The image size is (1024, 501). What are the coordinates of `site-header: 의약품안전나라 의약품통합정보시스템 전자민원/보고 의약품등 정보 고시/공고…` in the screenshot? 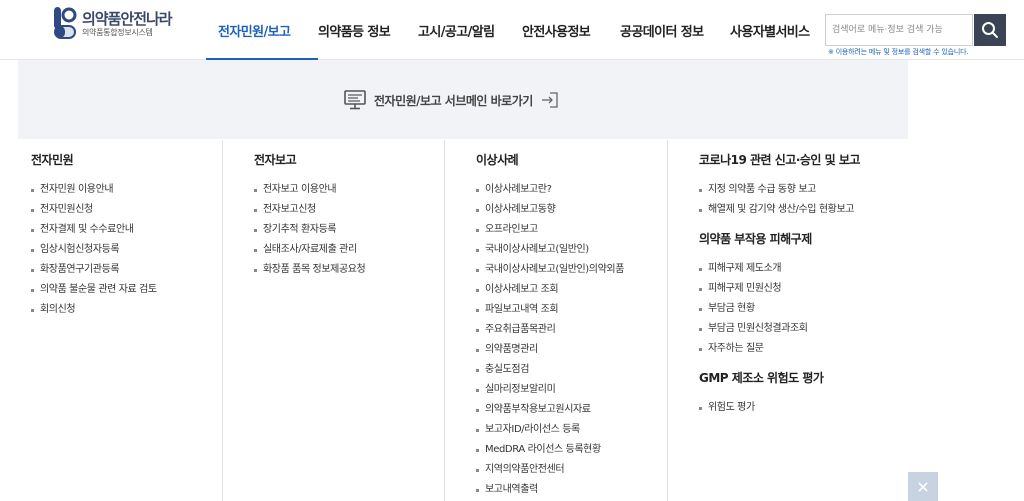 It's located at (512, 30).